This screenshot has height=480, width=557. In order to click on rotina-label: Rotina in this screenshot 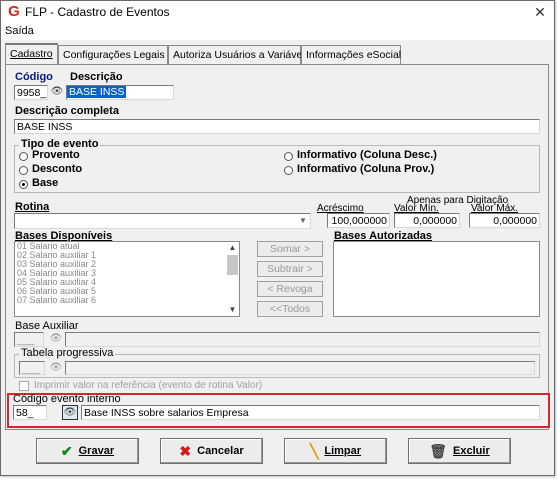, I will do `click(32, 207)`.